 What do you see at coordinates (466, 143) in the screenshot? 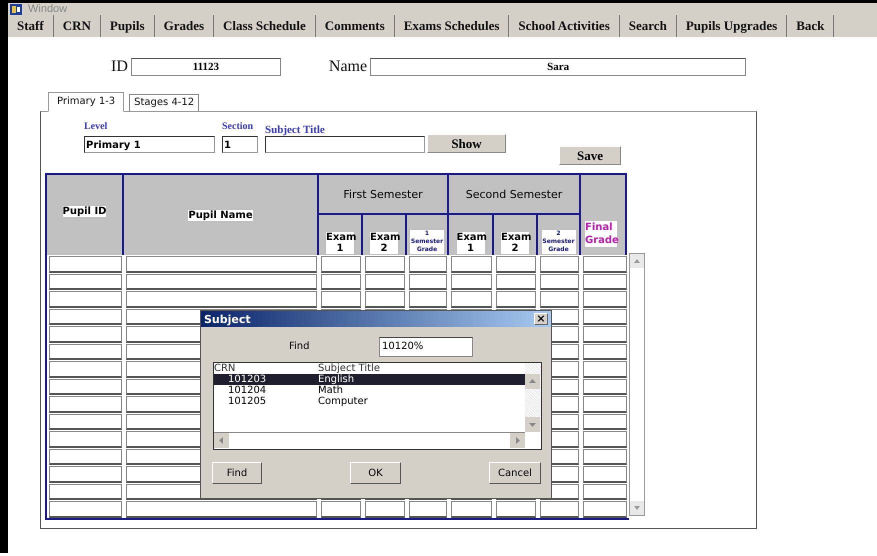
I see `show-button: Show` at bounding box center [466, 143].